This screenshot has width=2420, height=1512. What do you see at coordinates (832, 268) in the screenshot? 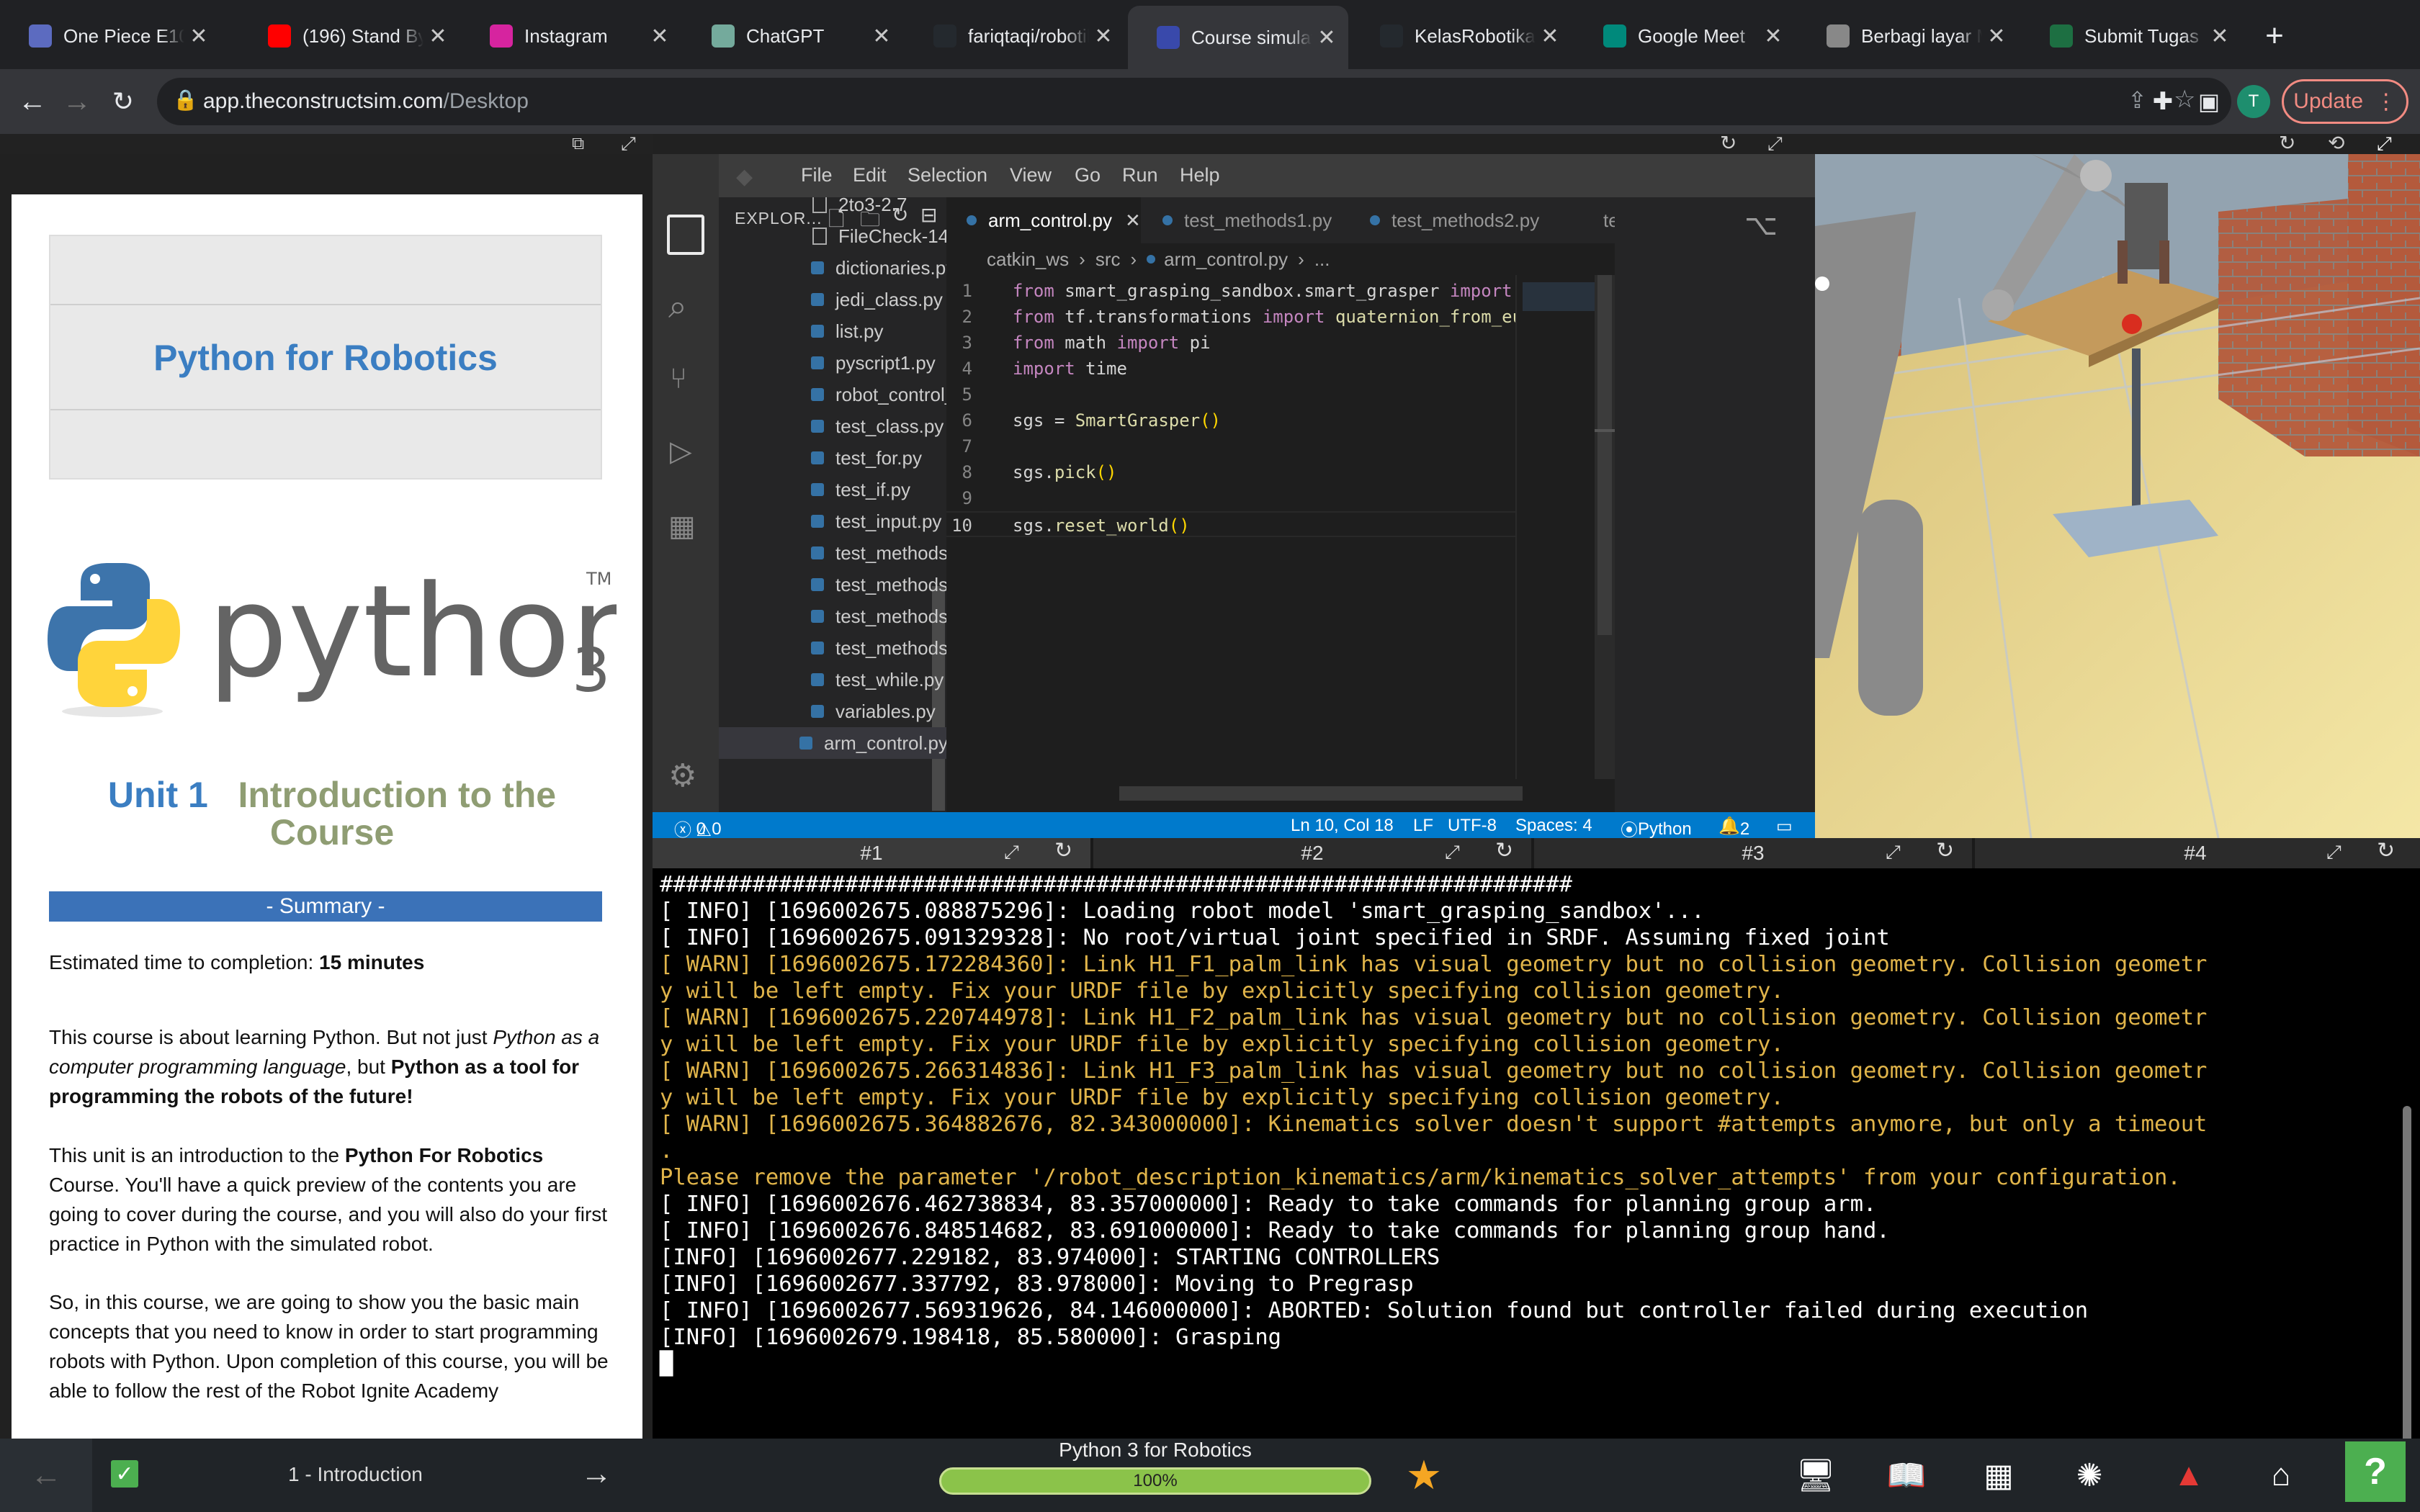
I see `explorer-file: dictionaries.py` at bounding box center [832, 268].